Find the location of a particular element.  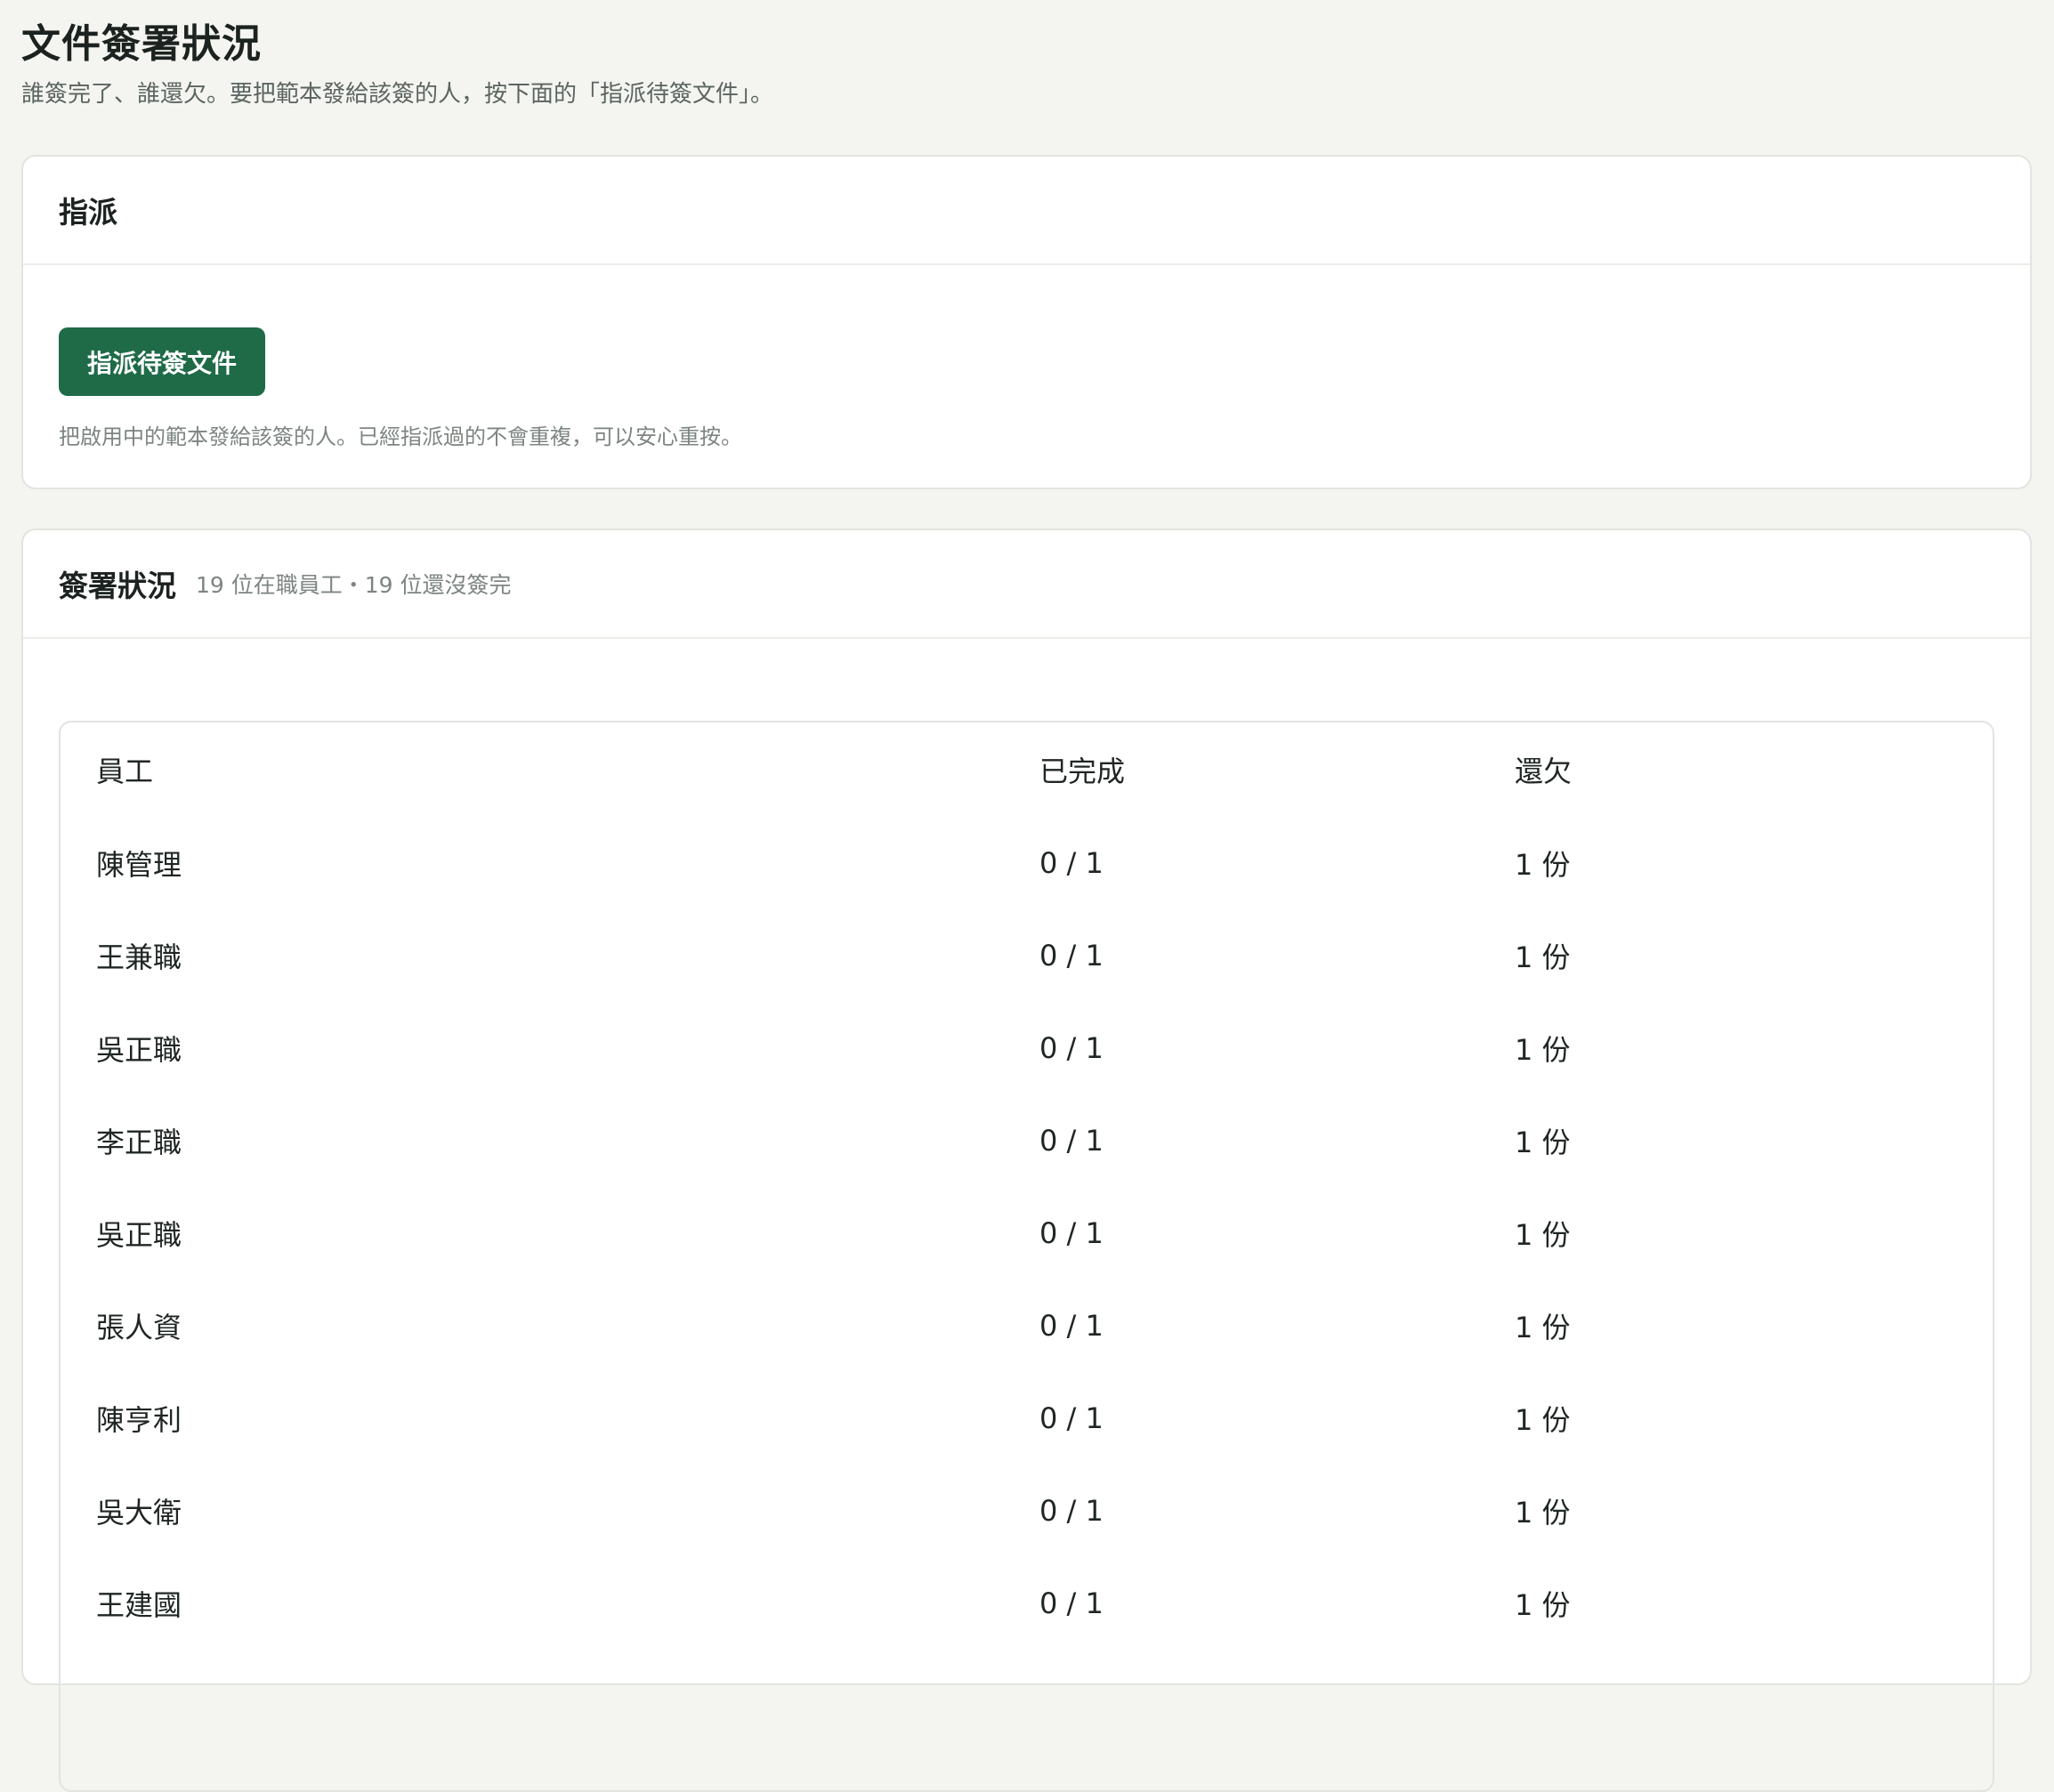

employee-name: 張人資 is located at coordinates (139, 1327).